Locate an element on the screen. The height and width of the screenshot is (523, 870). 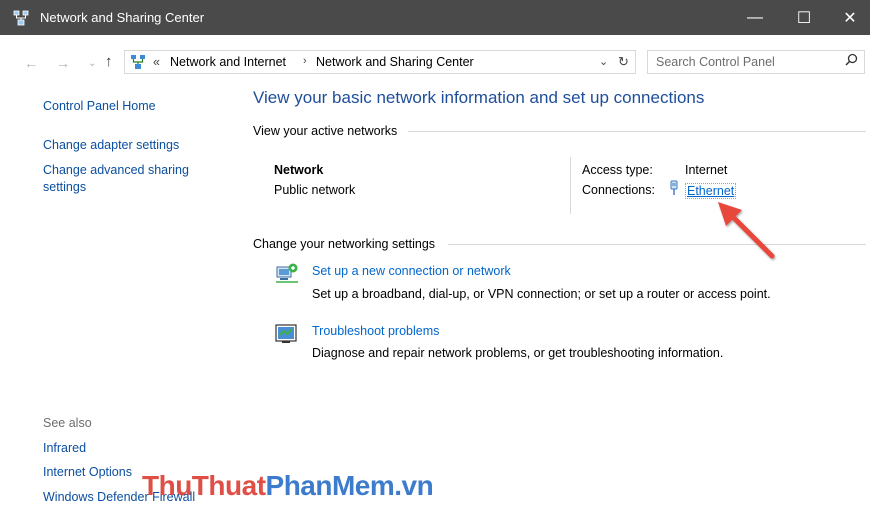
ethernet-plug-icon is located at coordinates (674, 187).